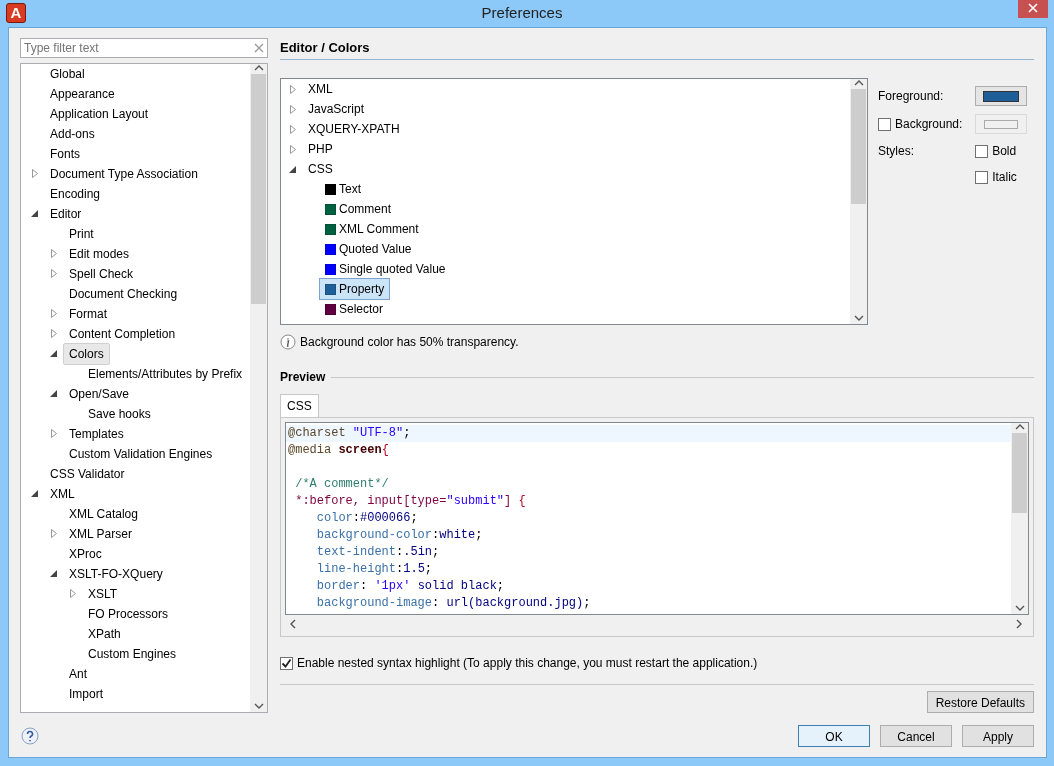  What do you see at coordinates (86, 353) in the screenshot?
I see `tree-item: Colors` at bounding box center [86, 353].